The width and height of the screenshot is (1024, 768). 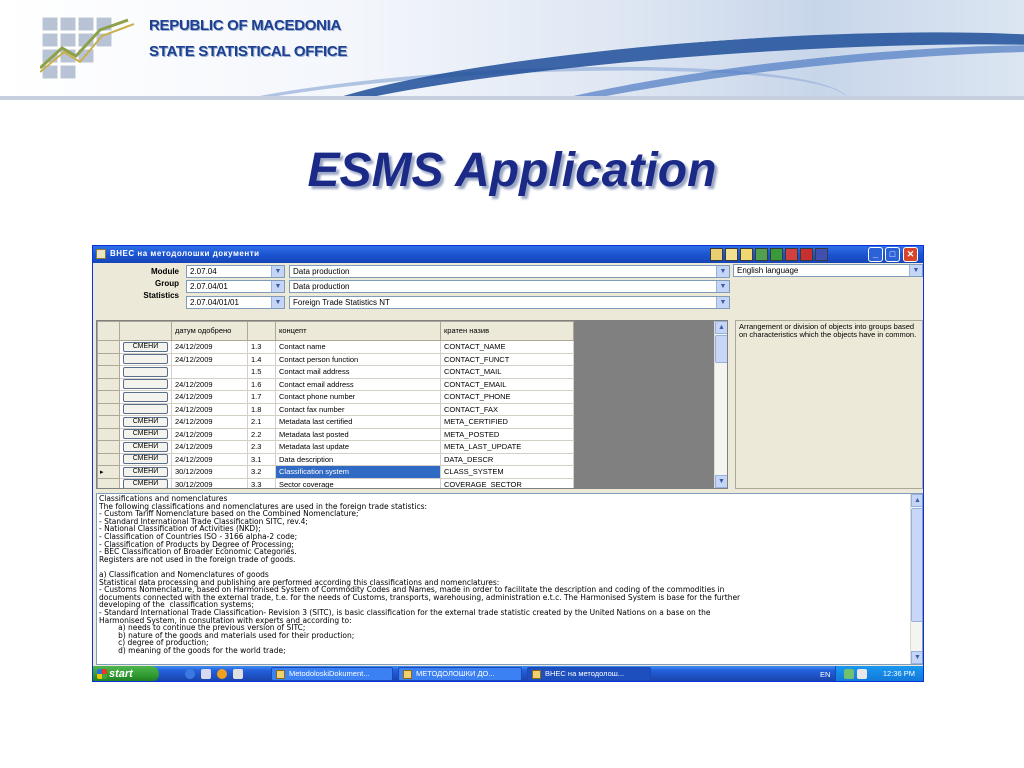 What do you see at coordinates (238, 674) in the screenshot?
I see `desktop-icon` at bounding box center [238, 674].